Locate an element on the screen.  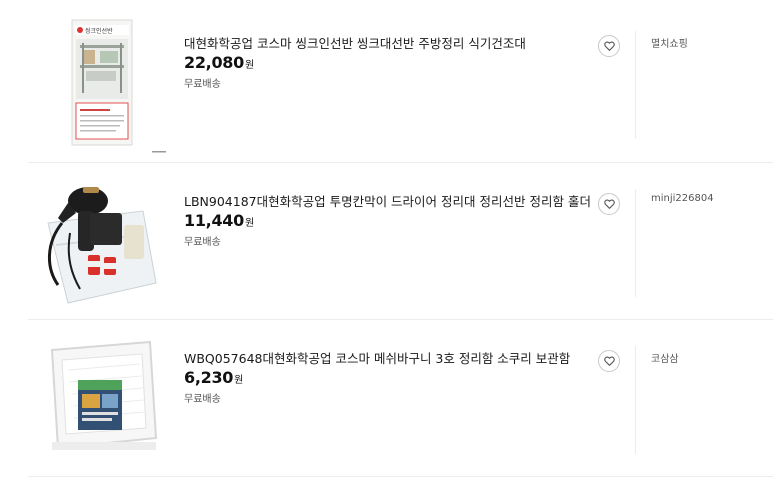
seller-name: 멸치쇼핑 is located at coordinates (669, 42).